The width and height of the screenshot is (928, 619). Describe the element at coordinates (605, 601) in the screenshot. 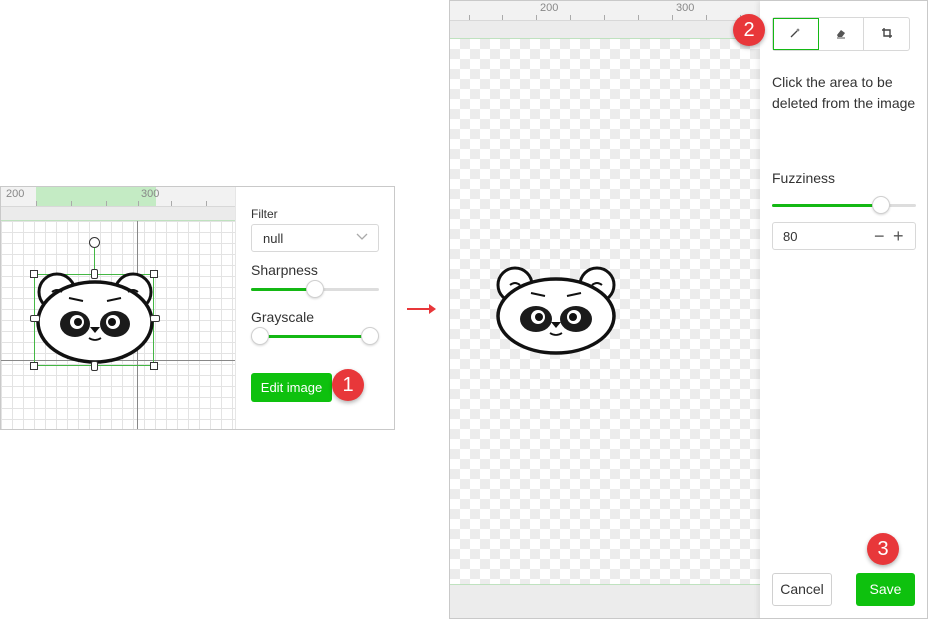

I see `canvas-bottom-band` at that location.